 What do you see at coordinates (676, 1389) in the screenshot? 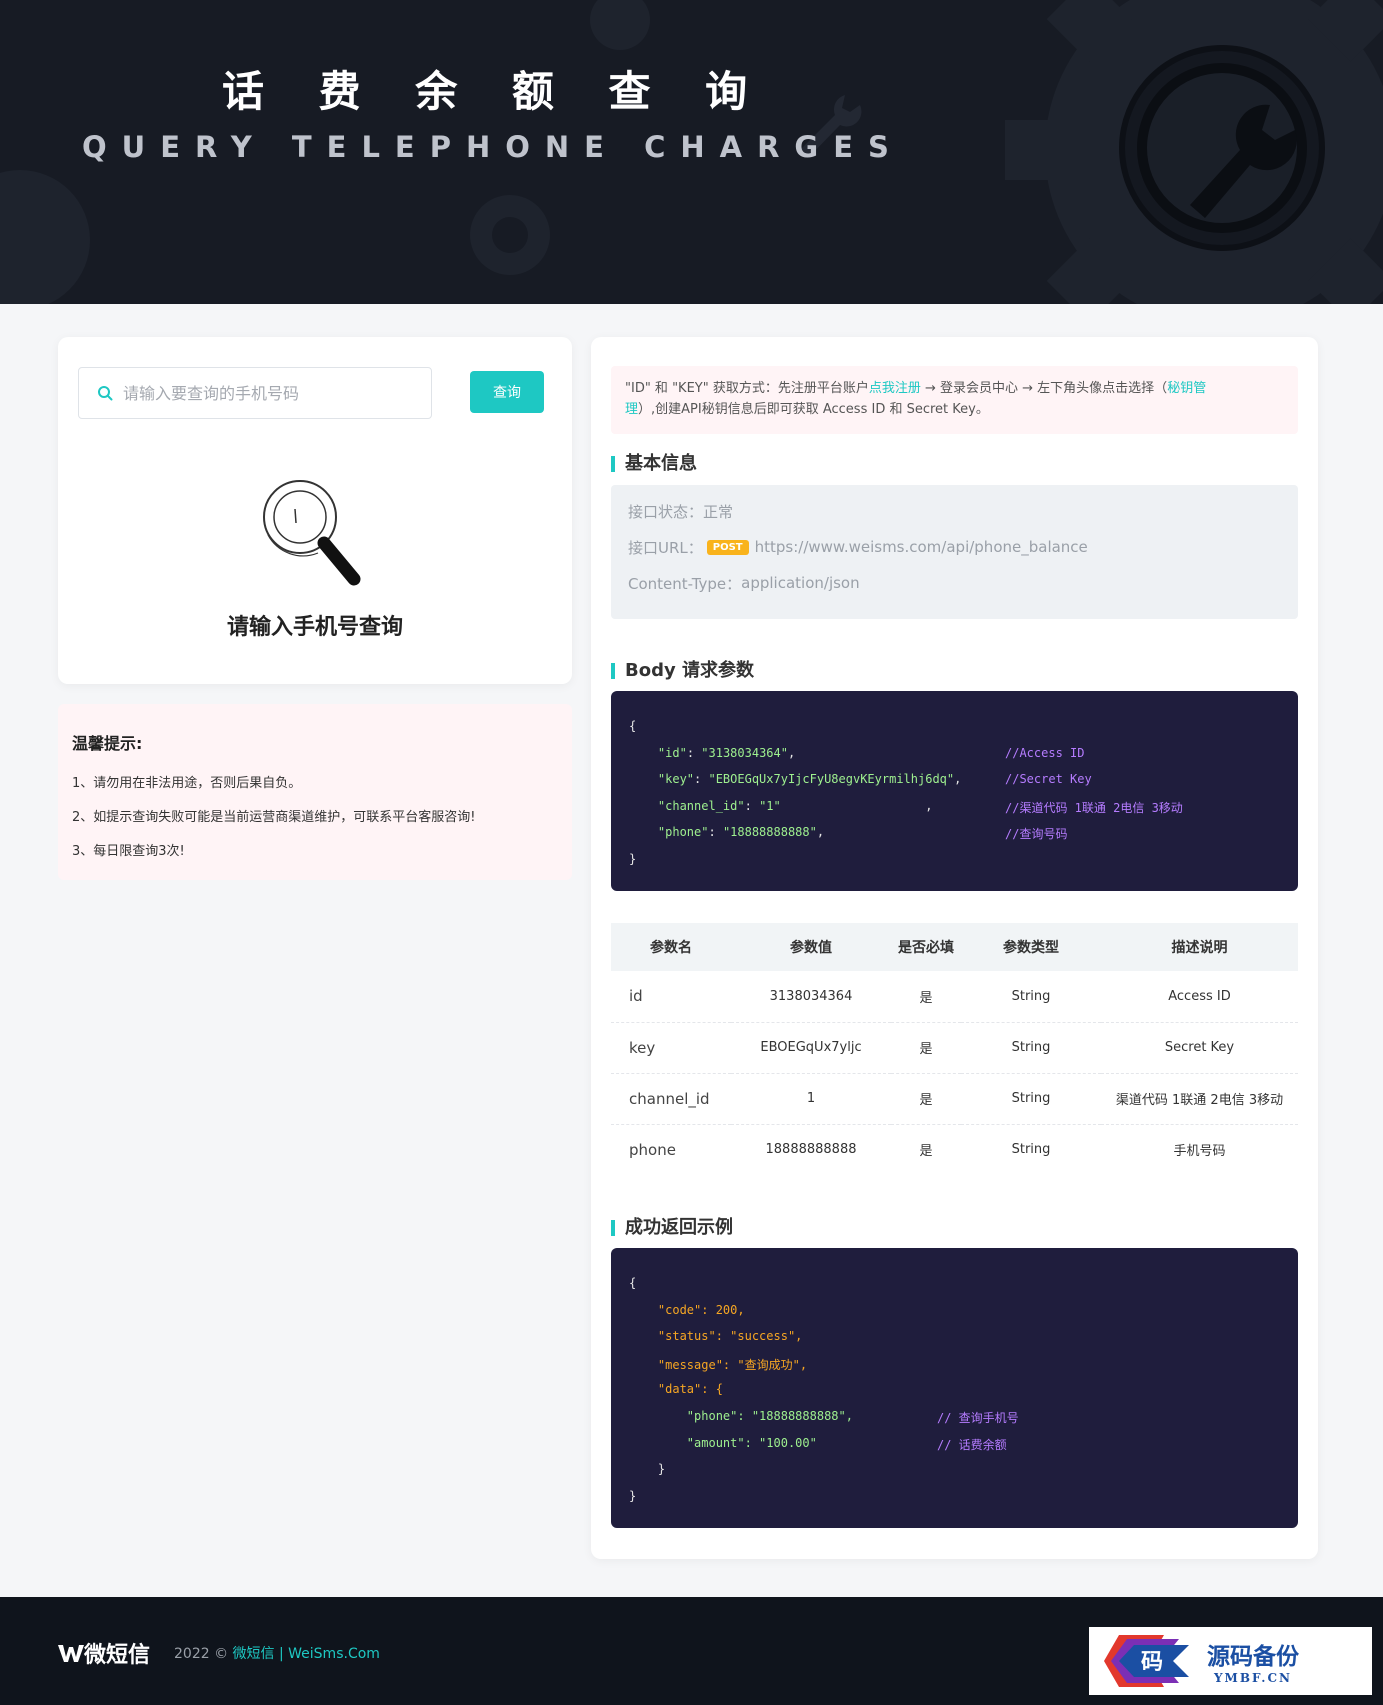
I see `code-line: "data": {` at bounding box center [676, 1389].